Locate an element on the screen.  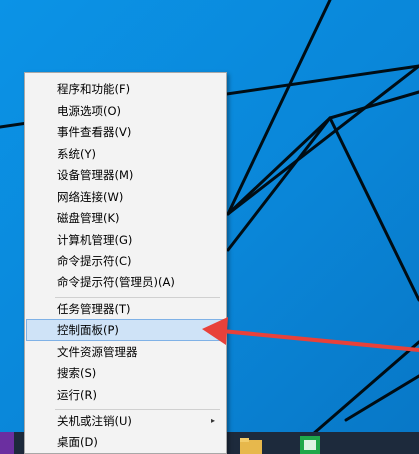
menu-item-label: 设备管理器(M) is located at coordinates (95, 175).